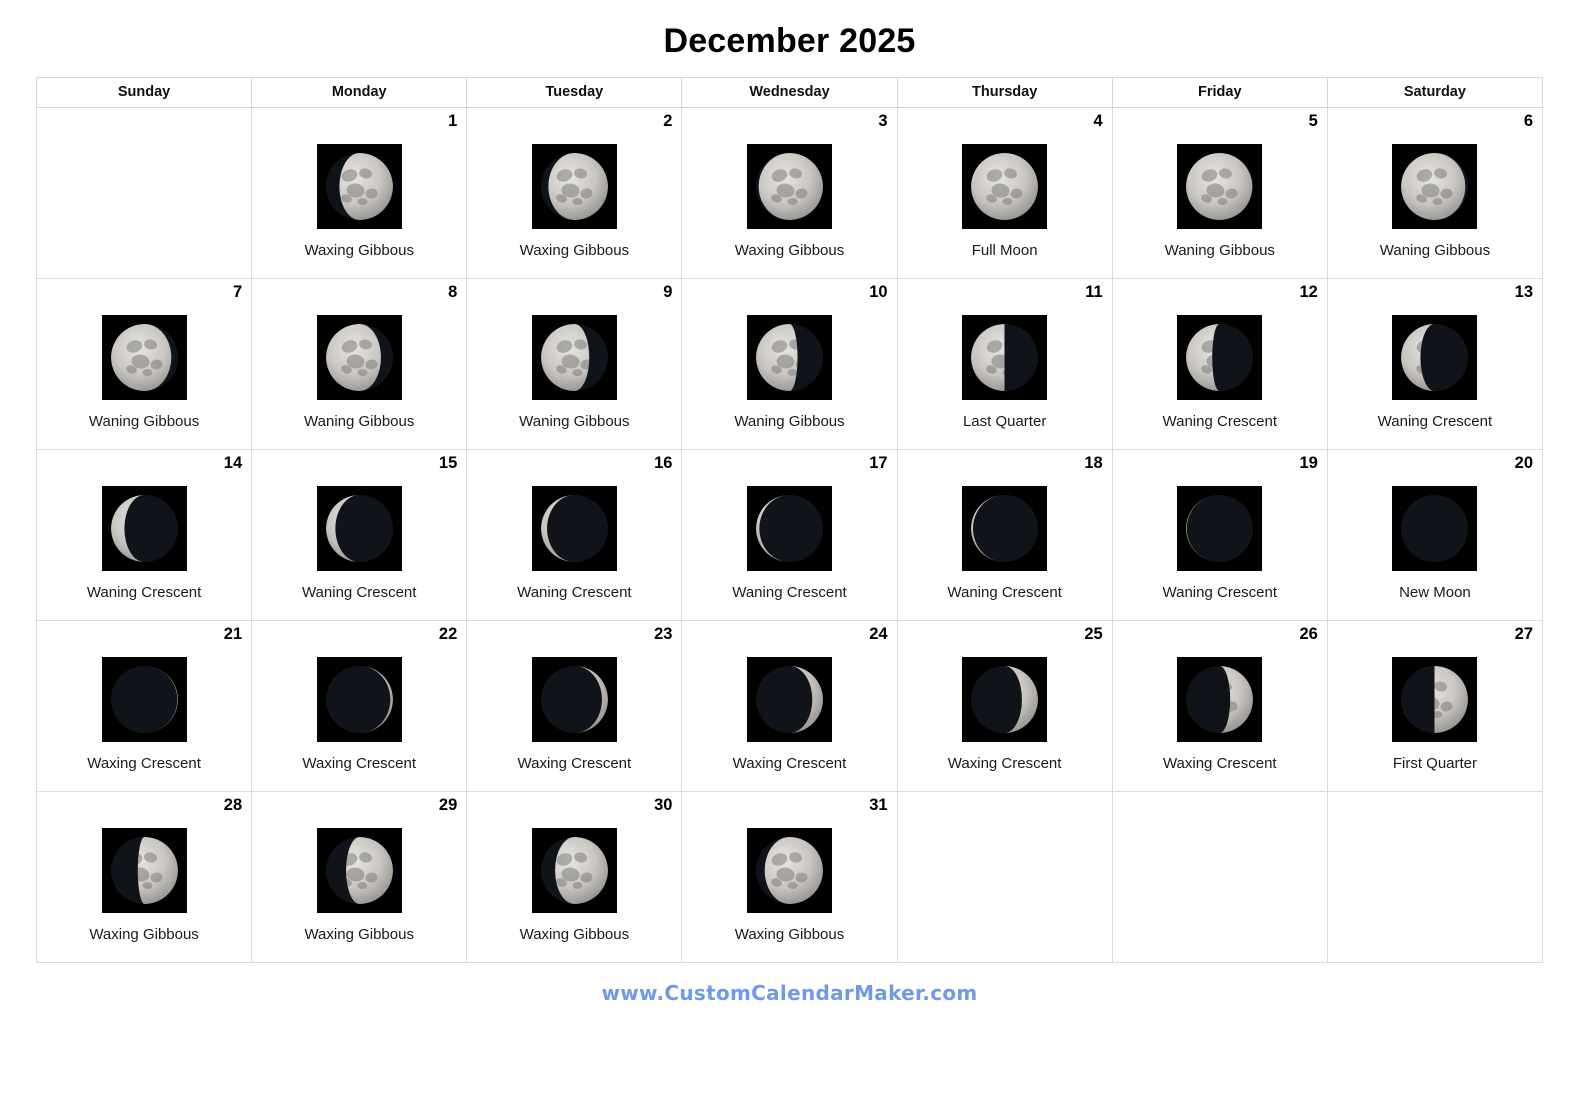 This screenshot has width=1579, height=1116. Describe the element at coordinates (789, 993) in the screenshot. I see `custom-calendar-maker-link: www.CustomCalendarMaker.com` at that location.